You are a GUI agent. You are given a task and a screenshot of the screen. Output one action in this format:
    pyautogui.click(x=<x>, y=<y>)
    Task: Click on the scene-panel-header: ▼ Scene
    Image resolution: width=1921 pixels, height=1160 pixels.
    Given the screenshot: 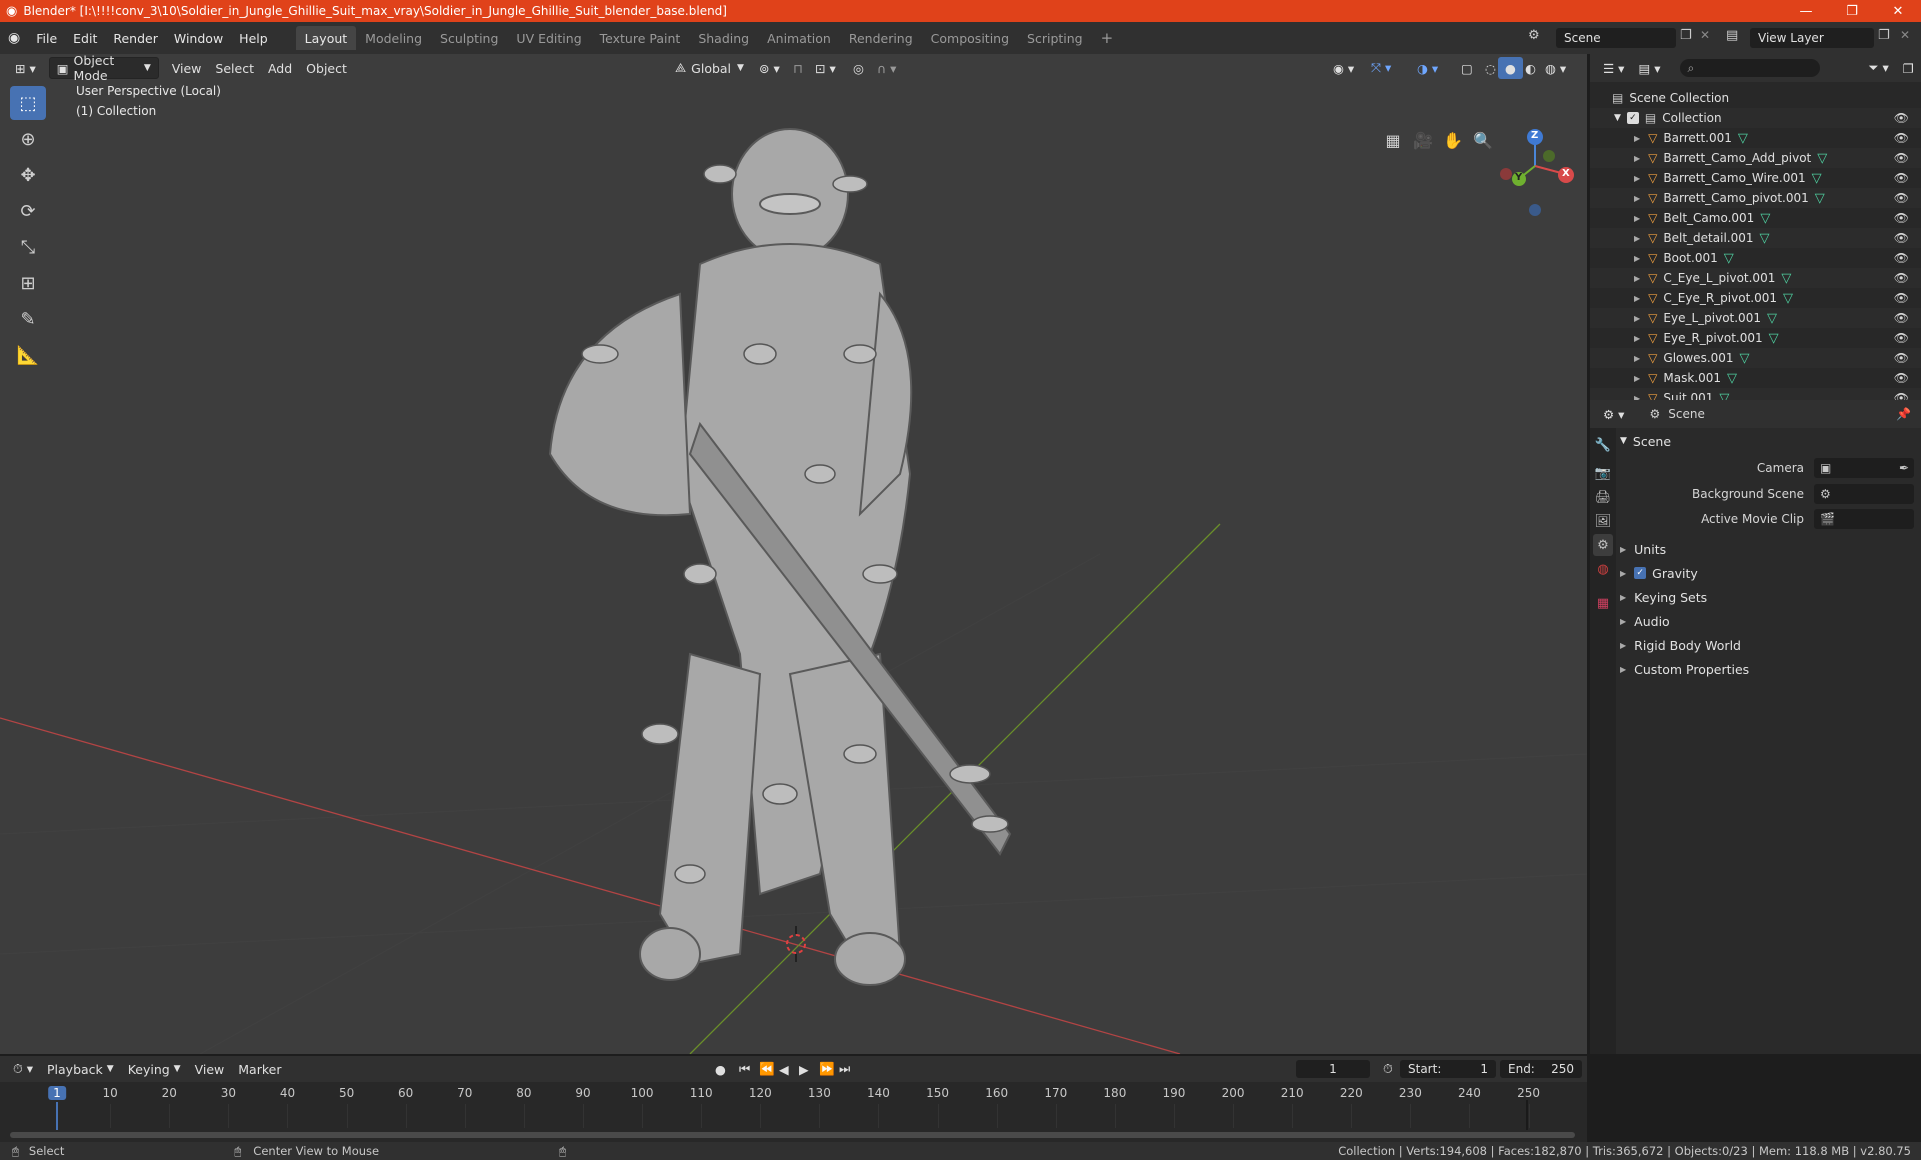 What is the action you would take?
    pyautogui.click(x=1769, y=441)
    